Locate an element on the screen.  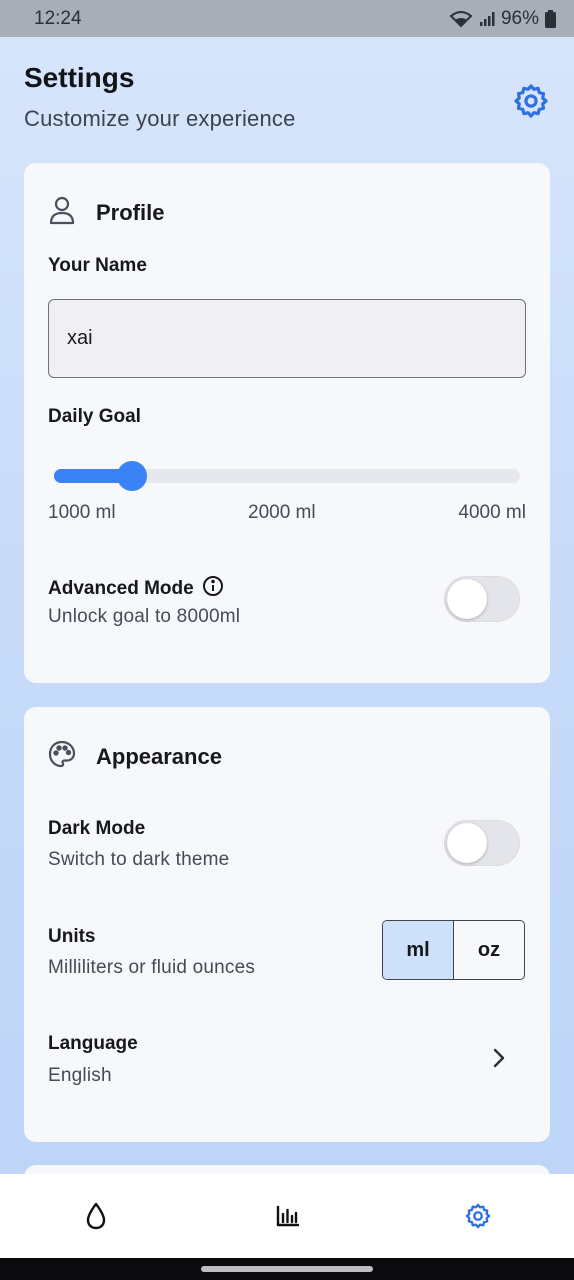
language-value: English is located at coordinates (80, 1075).